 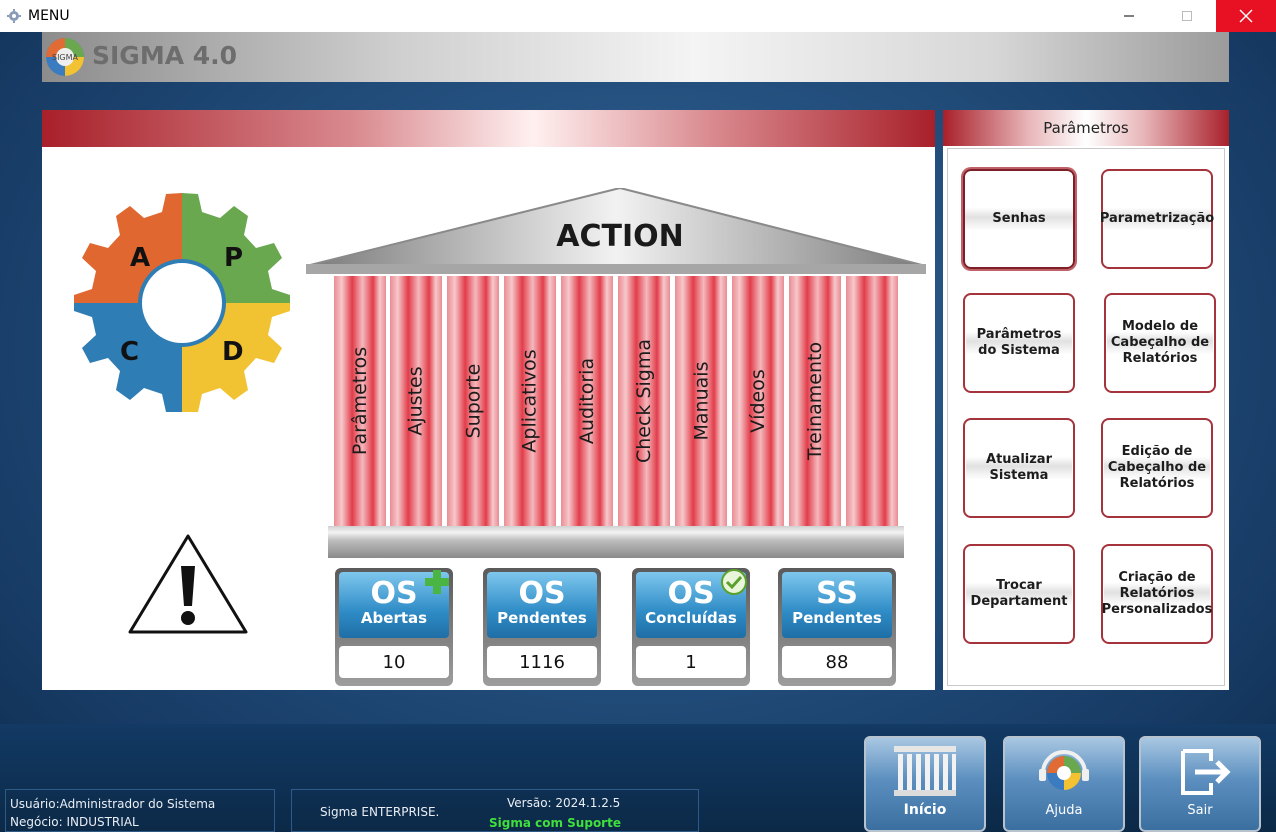 What do you see at coordinates (113, 804) in the screenshot?
I see `user-label: Usuário:Administrador do Sistema` at bounding box center [113, 804].